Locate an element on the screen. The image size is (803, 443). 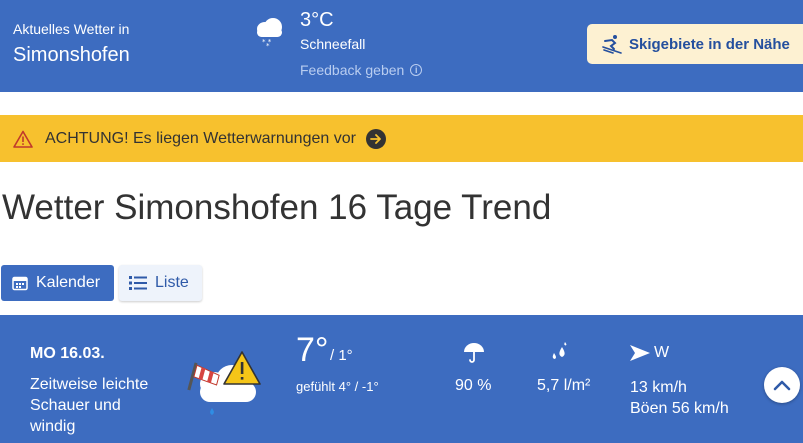
umbrella-icon is located at coordinates (474, 353).